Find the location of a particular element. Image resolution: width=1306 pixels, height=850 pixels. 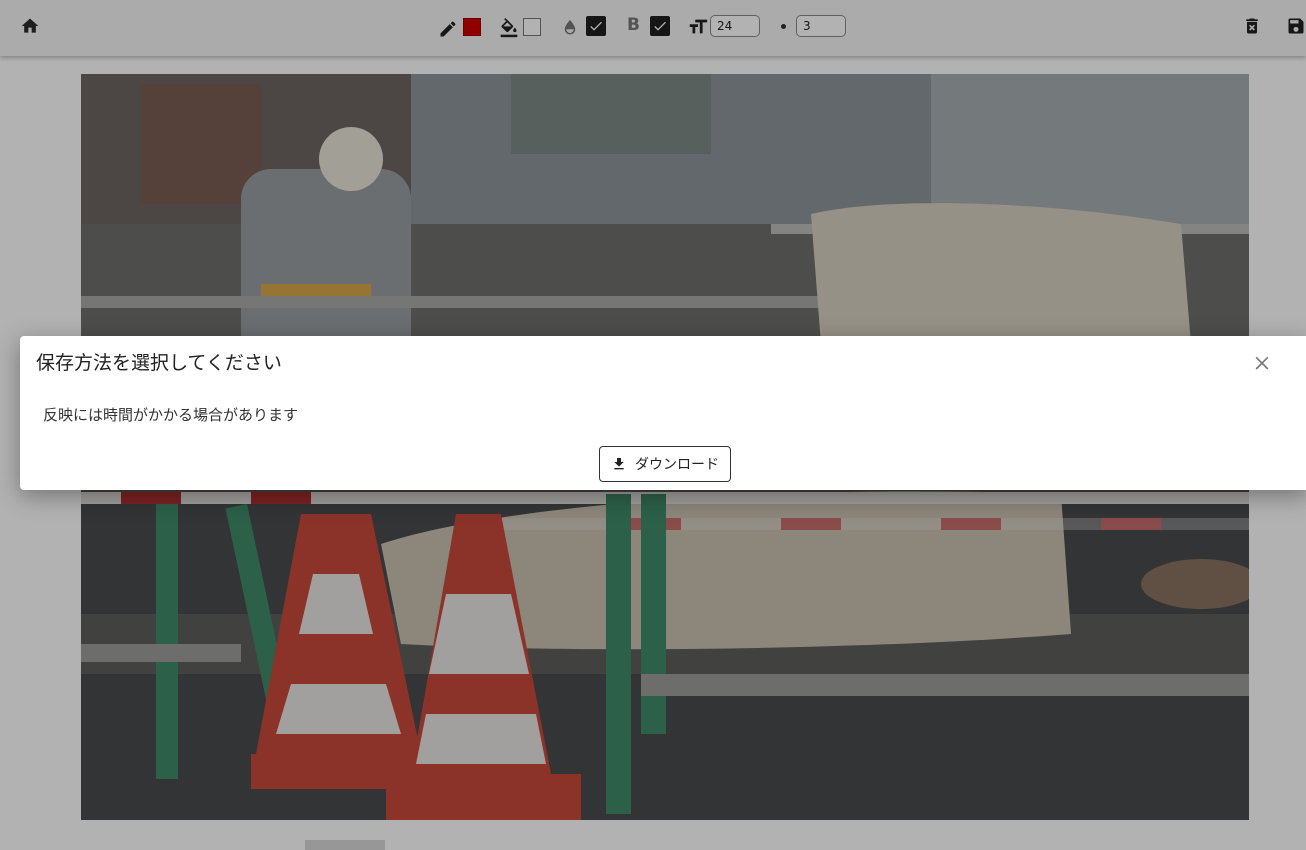

dialog-close-button is located at coordinates (1262, 362).